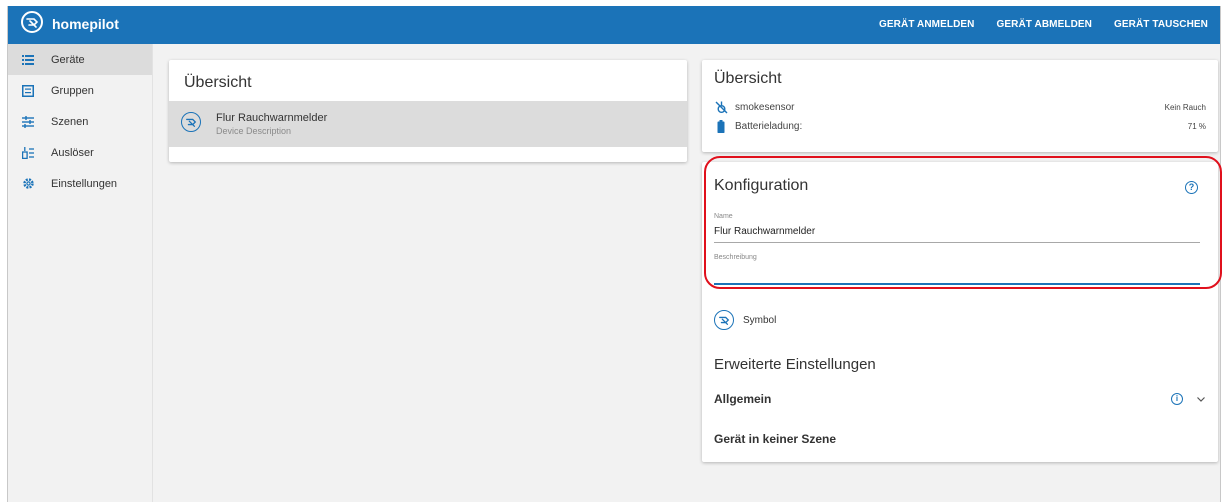 This screenshot has height=502, width=1228. I want to click on sidebar-item-szenen: Szenen, so click(80, 121).